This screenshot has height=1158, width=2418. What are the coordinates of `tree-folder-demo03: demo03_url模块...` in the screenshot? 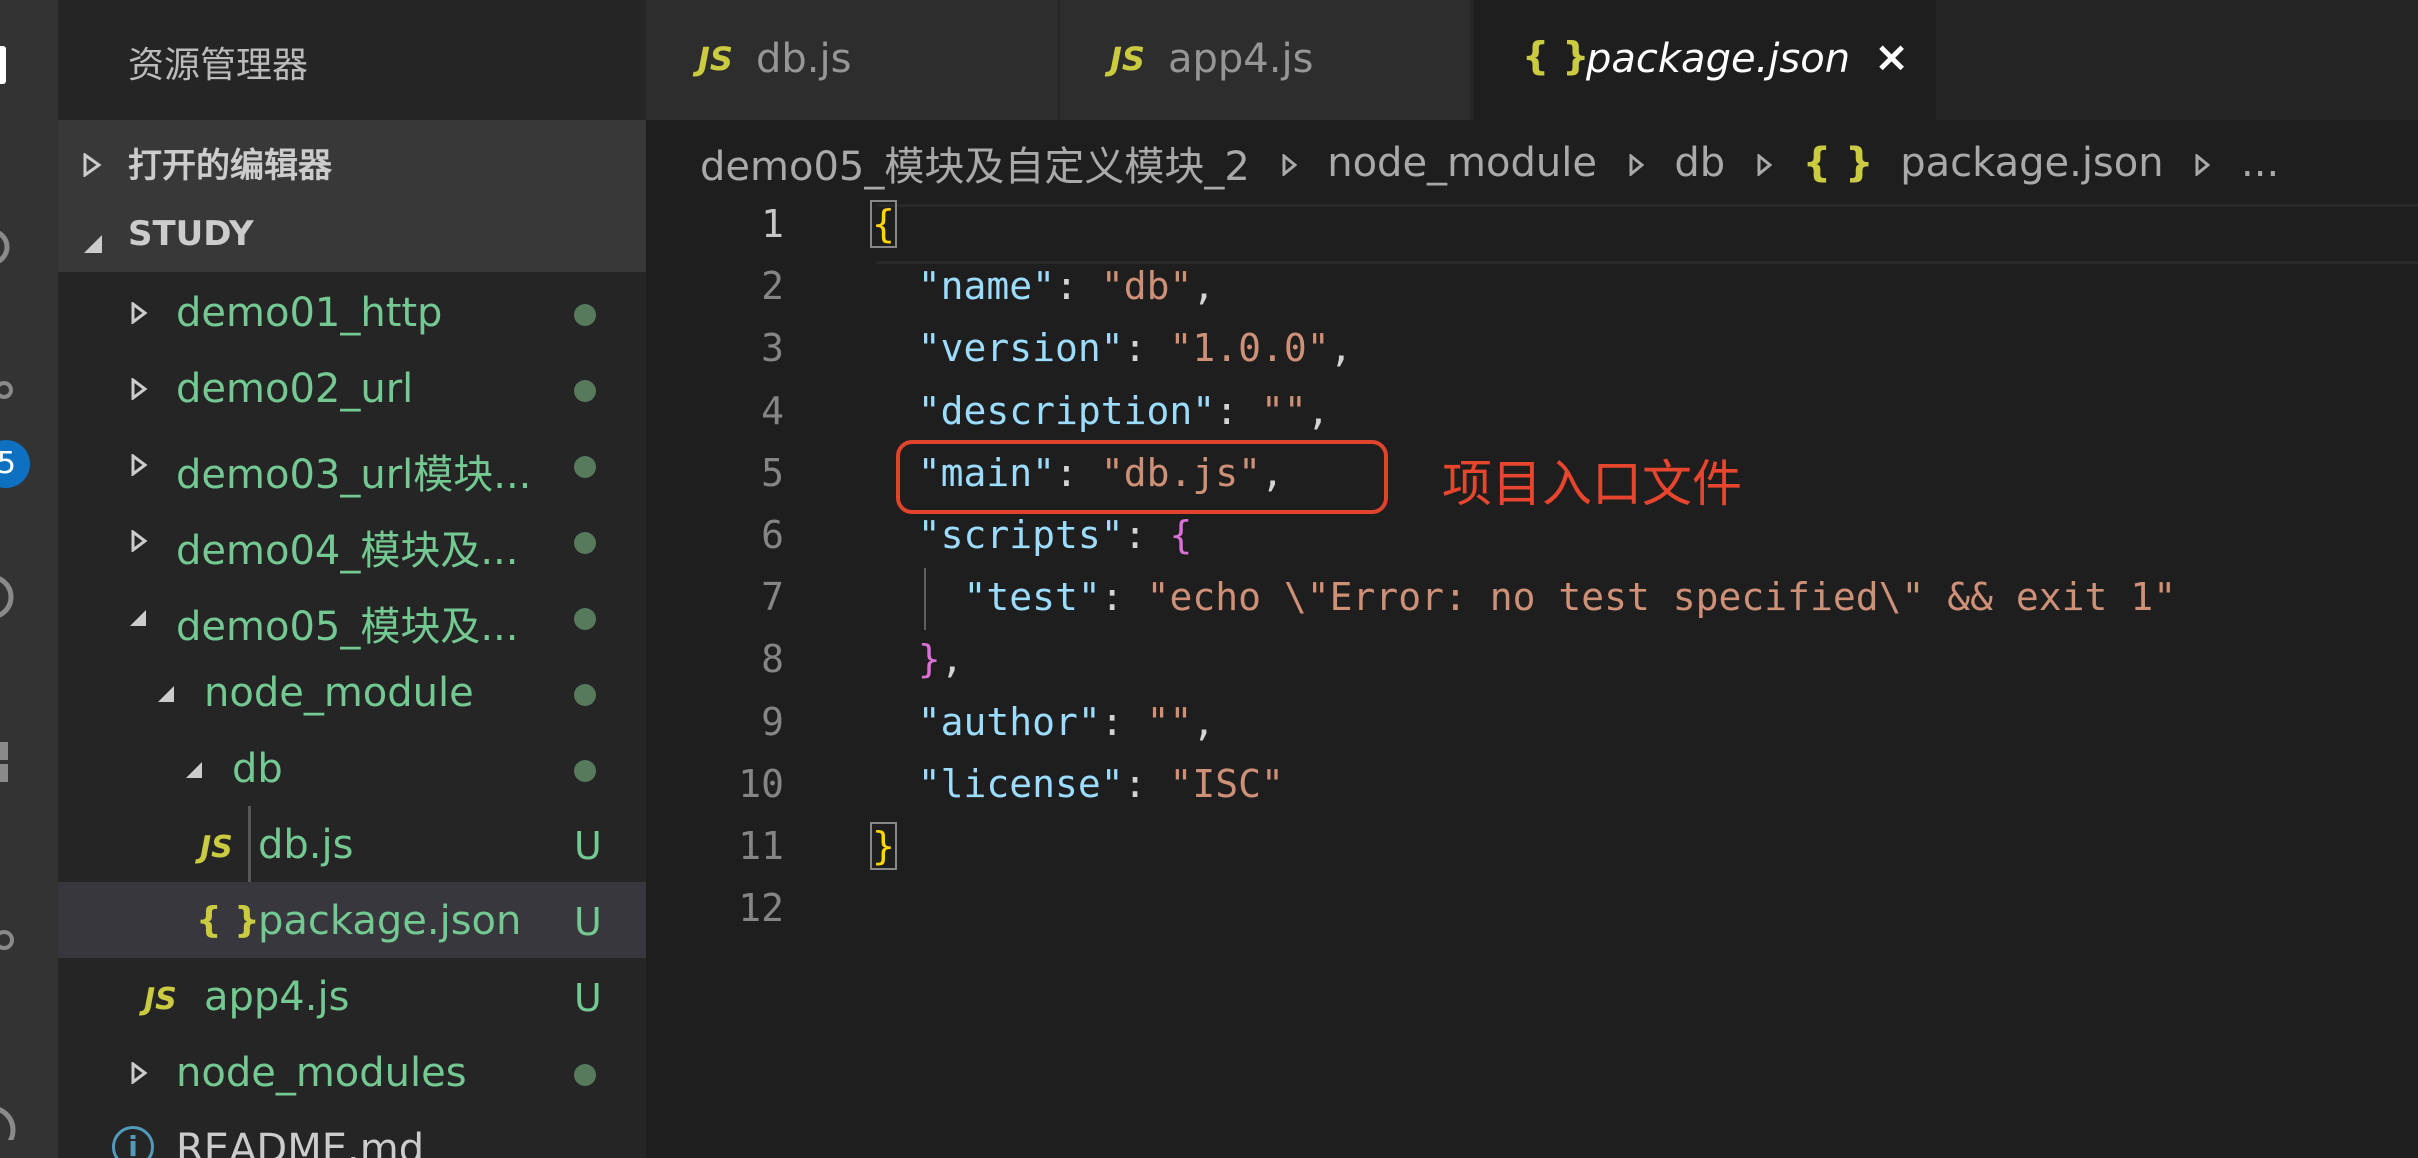 It's located at (352, 464).